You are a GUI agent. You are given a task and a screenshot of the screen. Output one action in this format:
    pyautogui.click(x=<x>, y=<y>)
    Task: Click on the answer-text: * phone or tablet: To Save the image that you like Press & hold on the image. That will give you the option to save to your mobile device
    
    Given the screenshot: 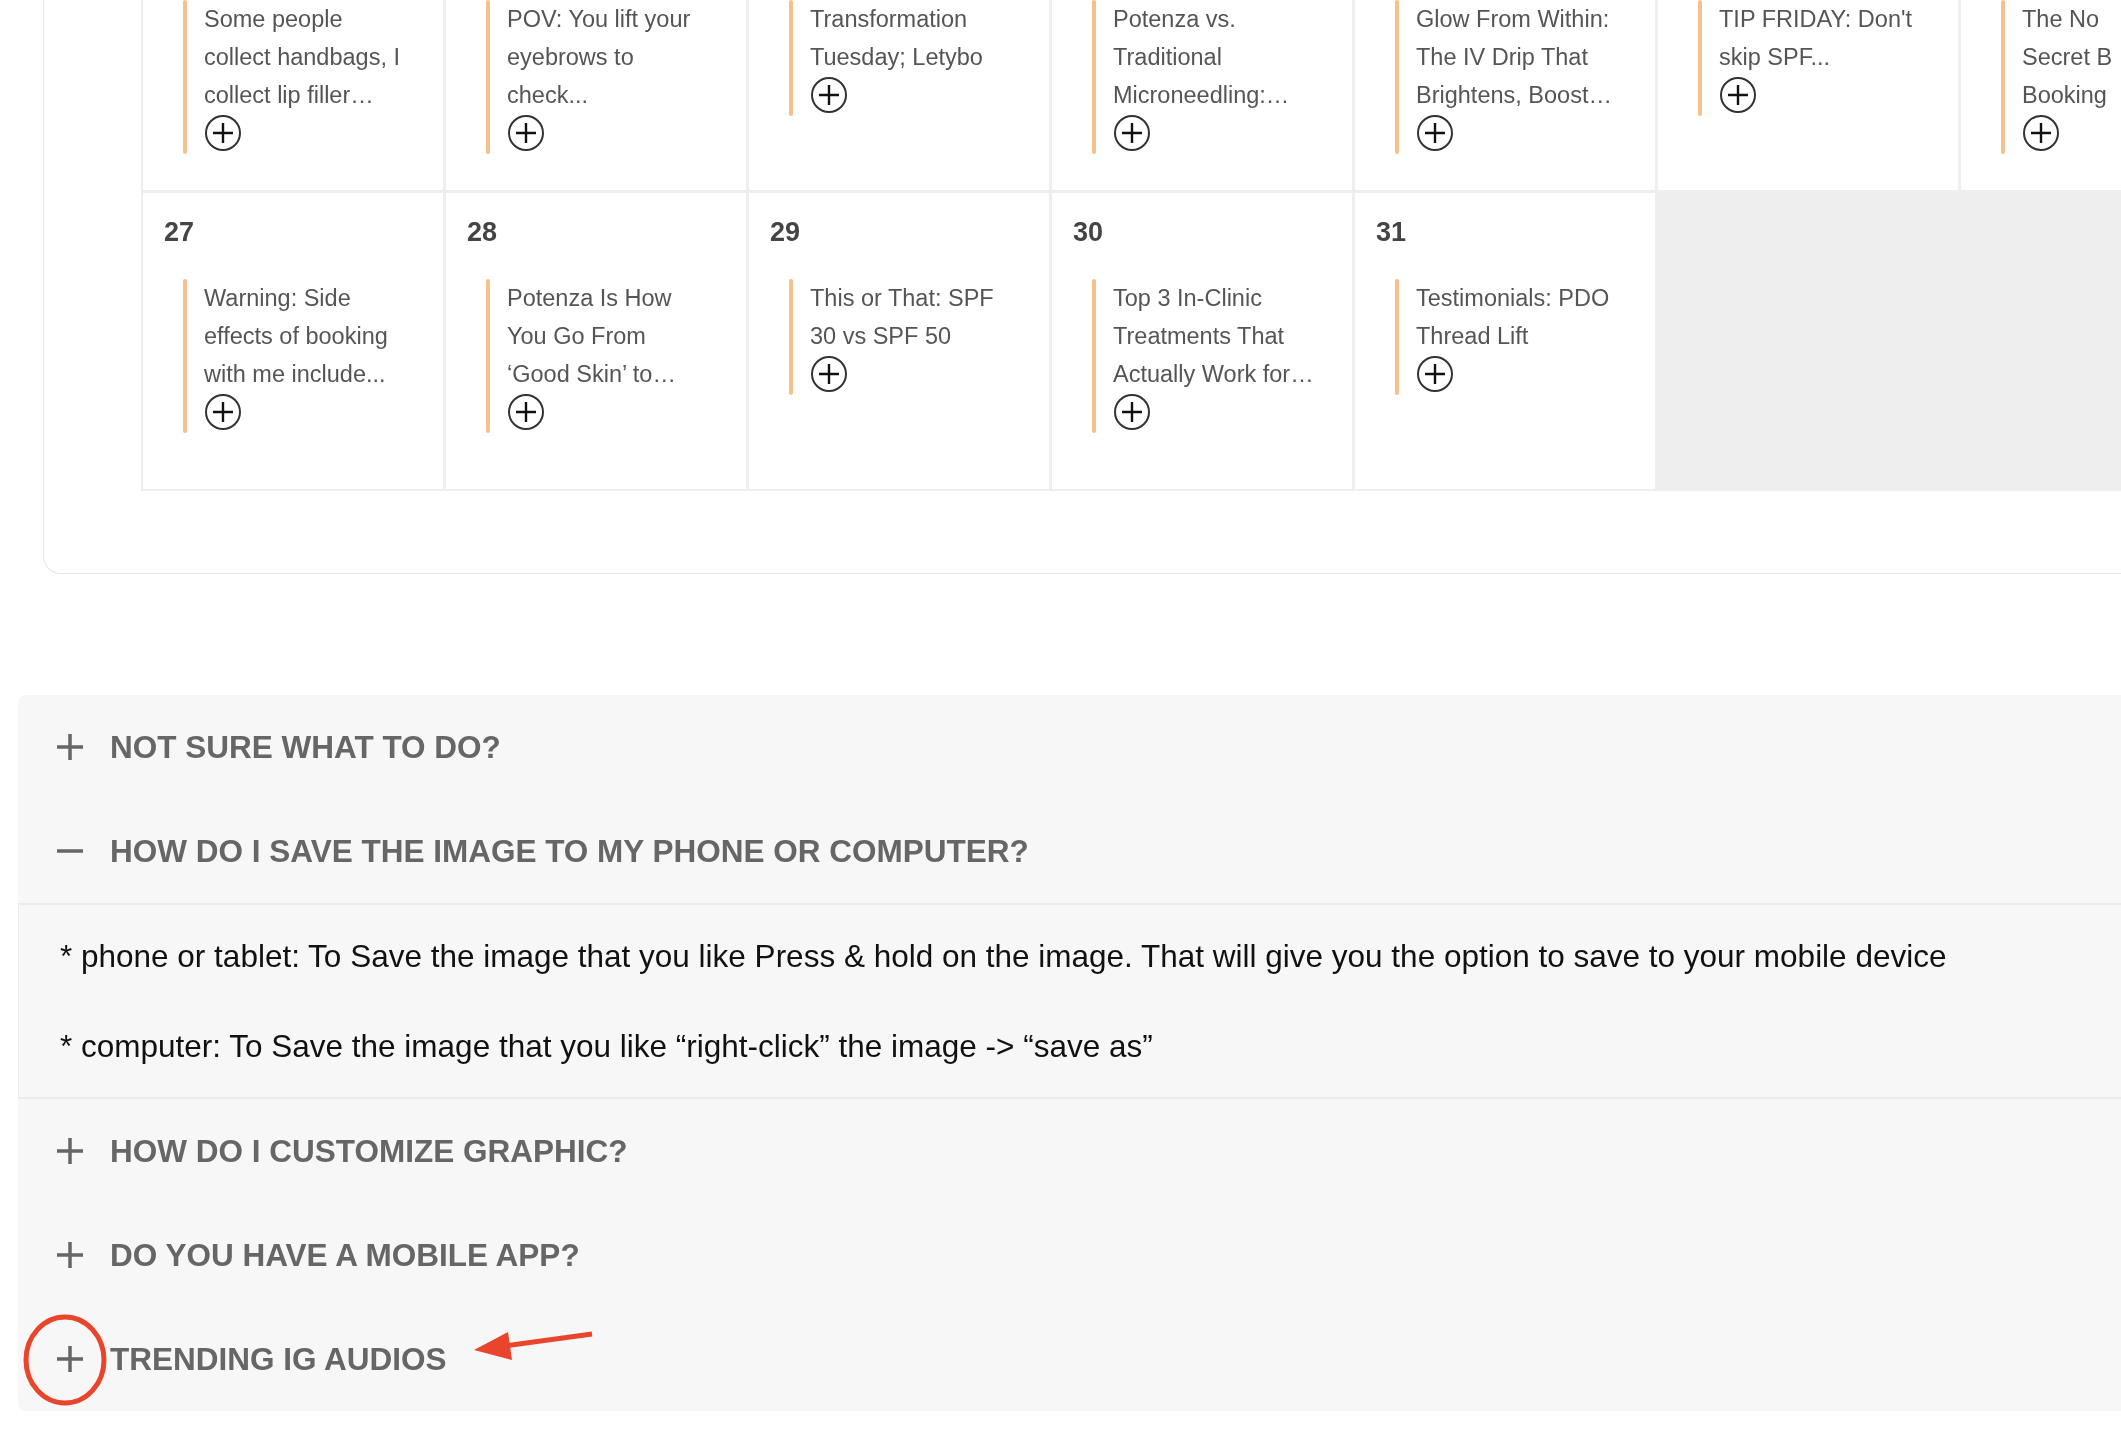 What is the action you would take?
    pyautogui.click(x=1004, y=956)
    